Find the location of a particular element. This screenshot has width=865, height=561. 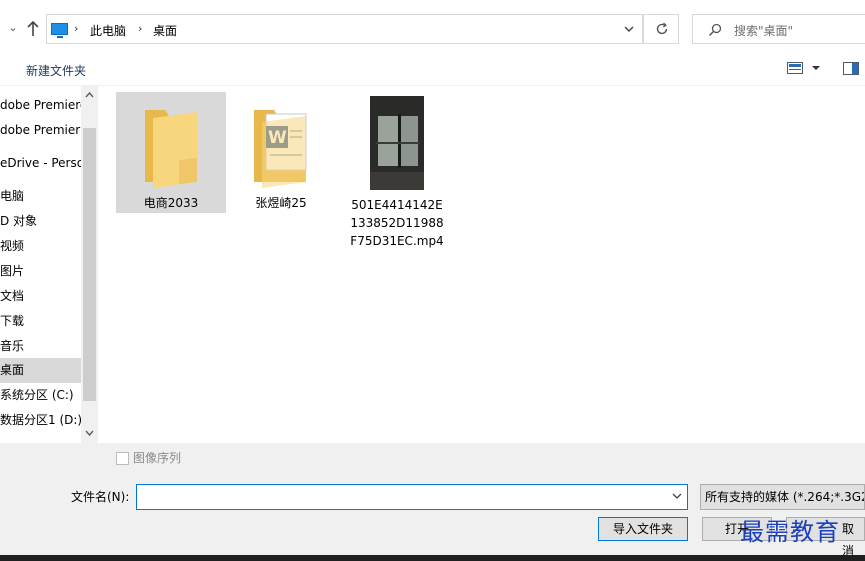

file-label: 501E4414142E133852D11988F75D31EC.mp4 is located at coordinates (397, 223).